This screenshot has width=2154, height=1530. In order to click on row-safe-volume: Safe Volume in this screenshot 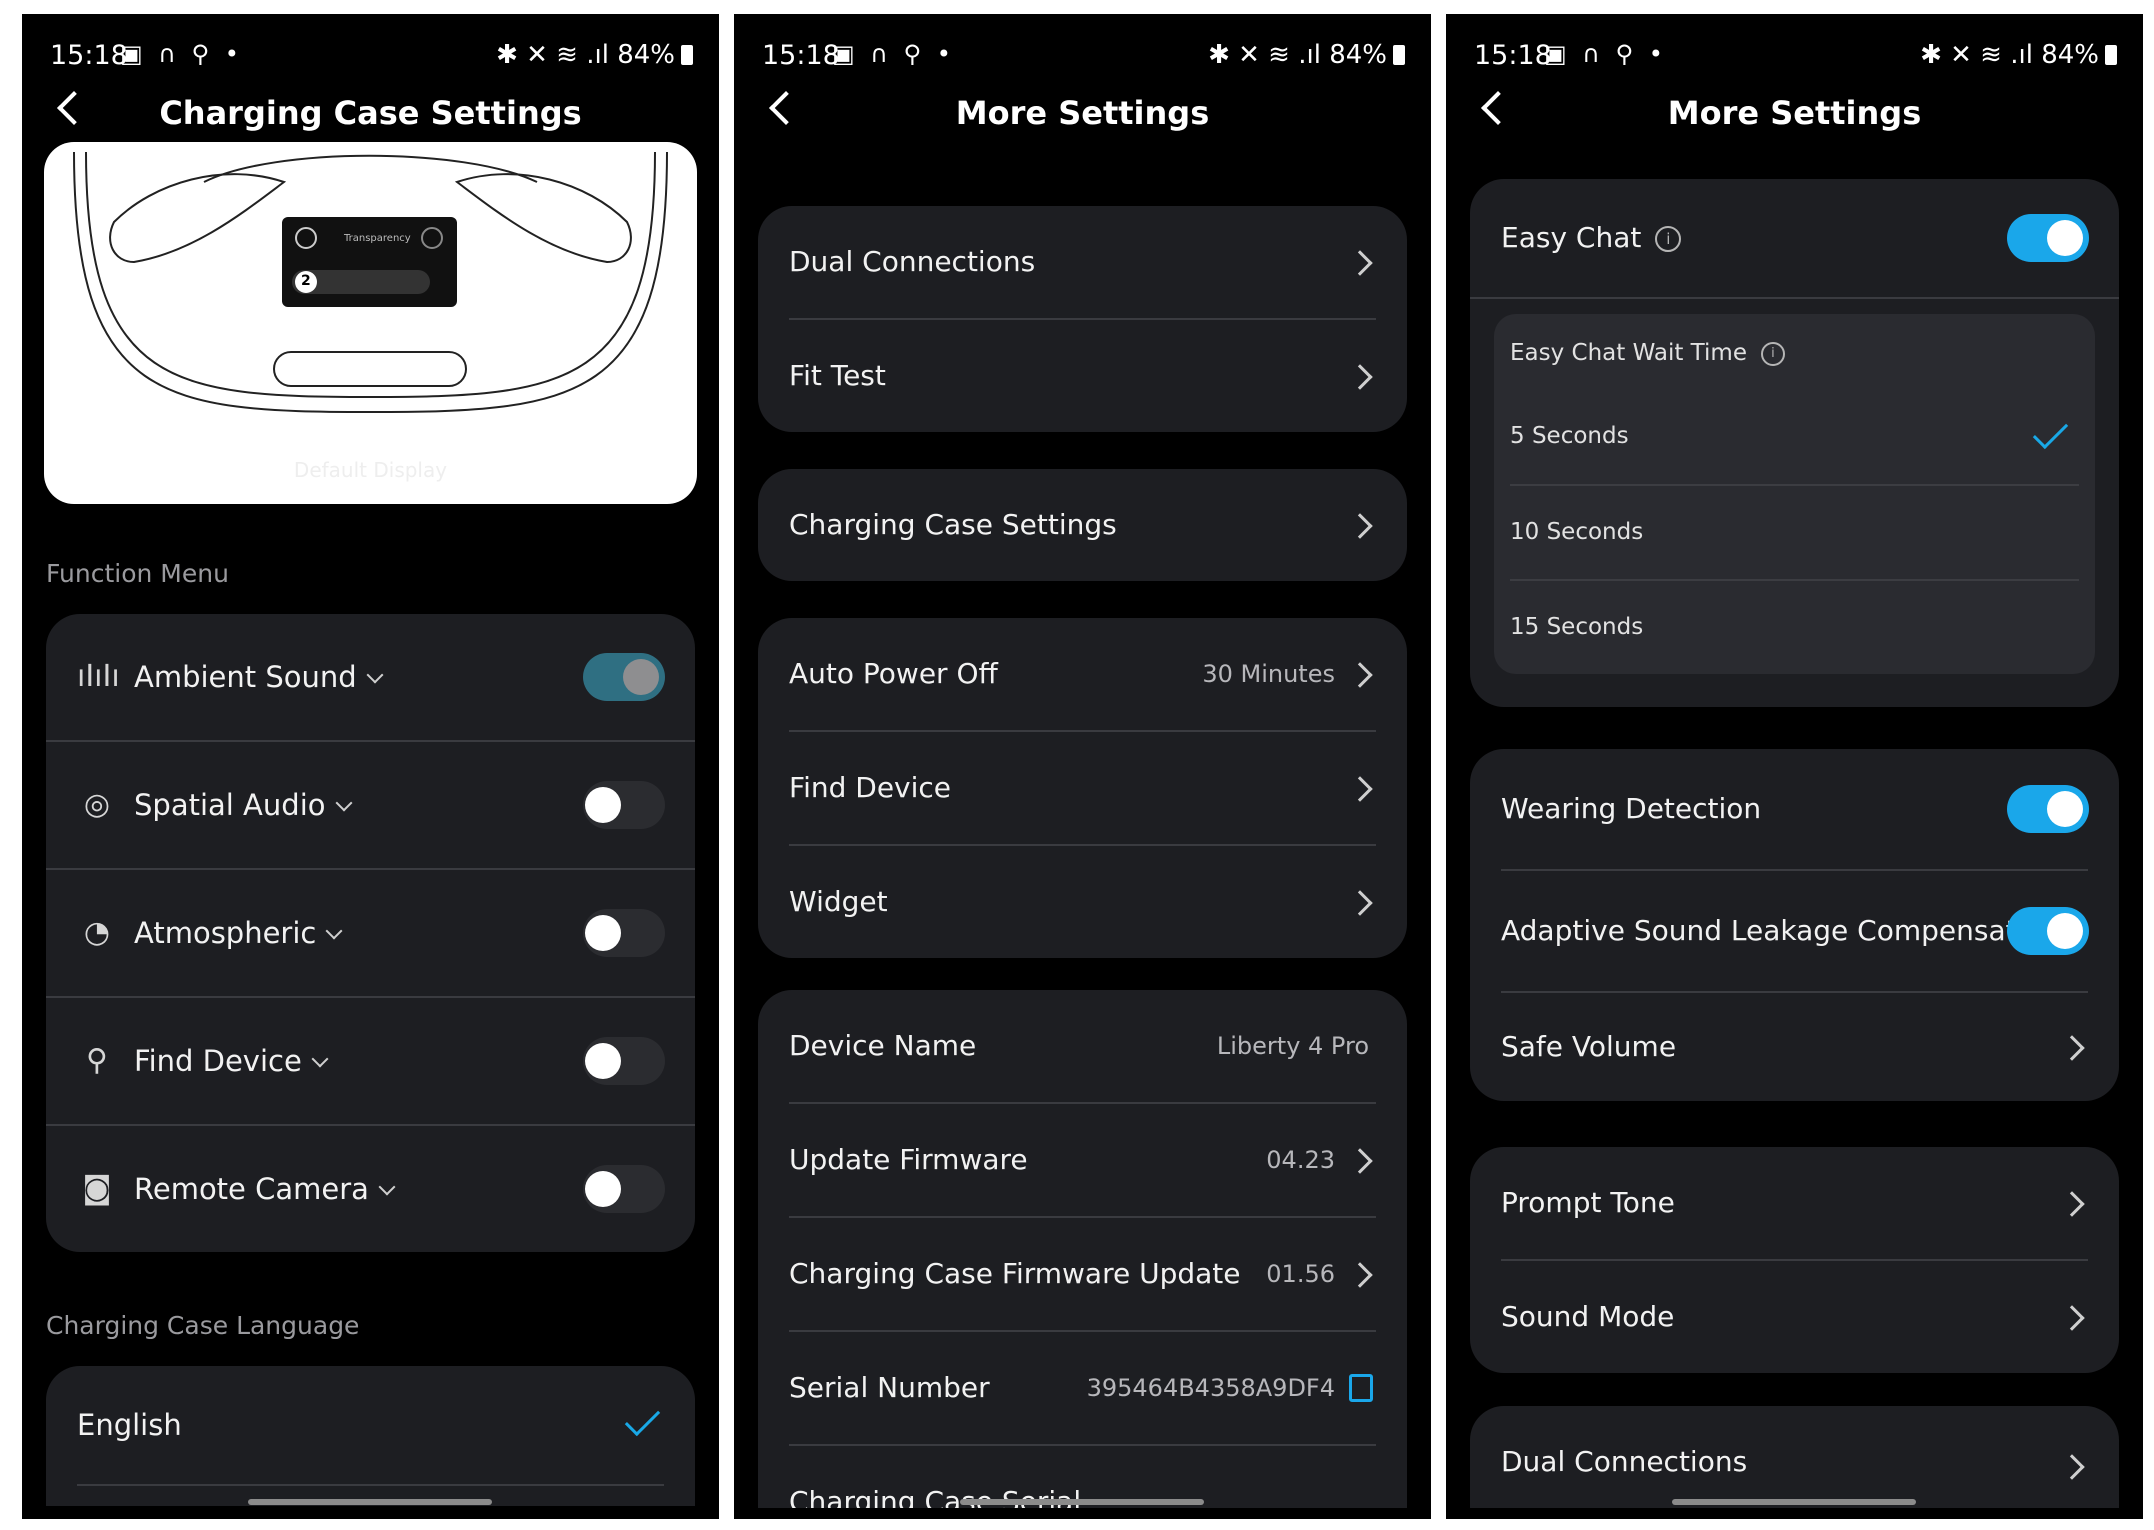, I will do `click(1794, 1047)`.